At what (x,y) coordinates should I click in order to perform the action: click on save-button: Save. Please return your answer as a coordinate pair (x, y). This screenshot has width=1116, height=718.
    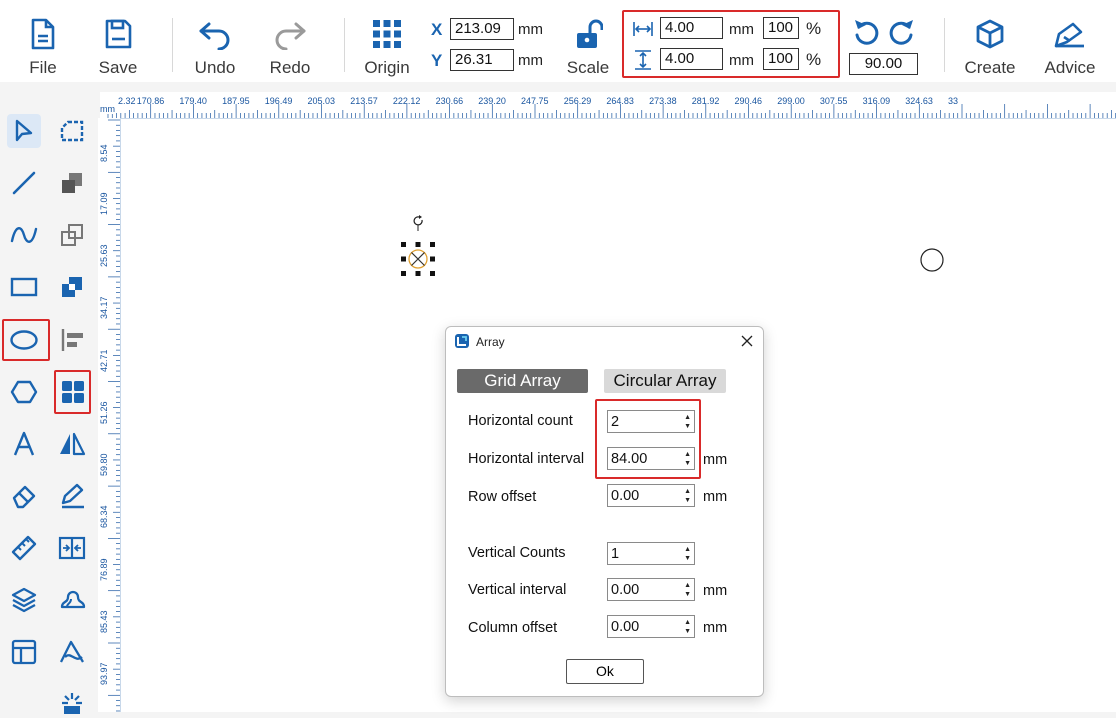
    Looking at the image, I should click on (118, 47).